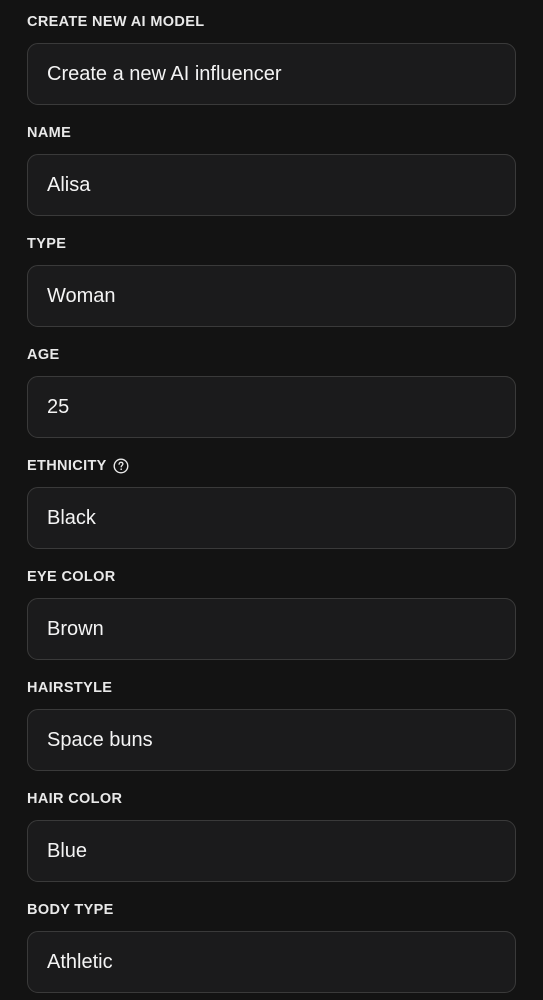 The height and width of the screenshot is (1000, 543). I want to click on label-row: CREATE NEW AI MODEL, so click(271, 22).